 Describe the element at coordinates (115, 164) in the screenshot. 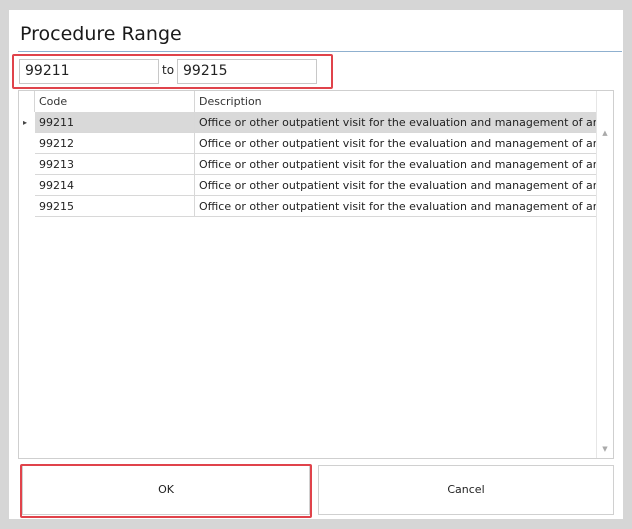

I see `code-cell: 99213` at that location.